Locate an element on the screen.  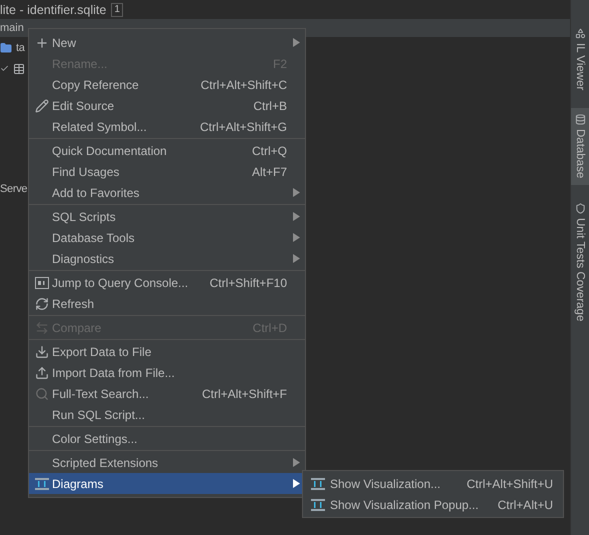
tree-item: ta is located at coordinates (20, 48).